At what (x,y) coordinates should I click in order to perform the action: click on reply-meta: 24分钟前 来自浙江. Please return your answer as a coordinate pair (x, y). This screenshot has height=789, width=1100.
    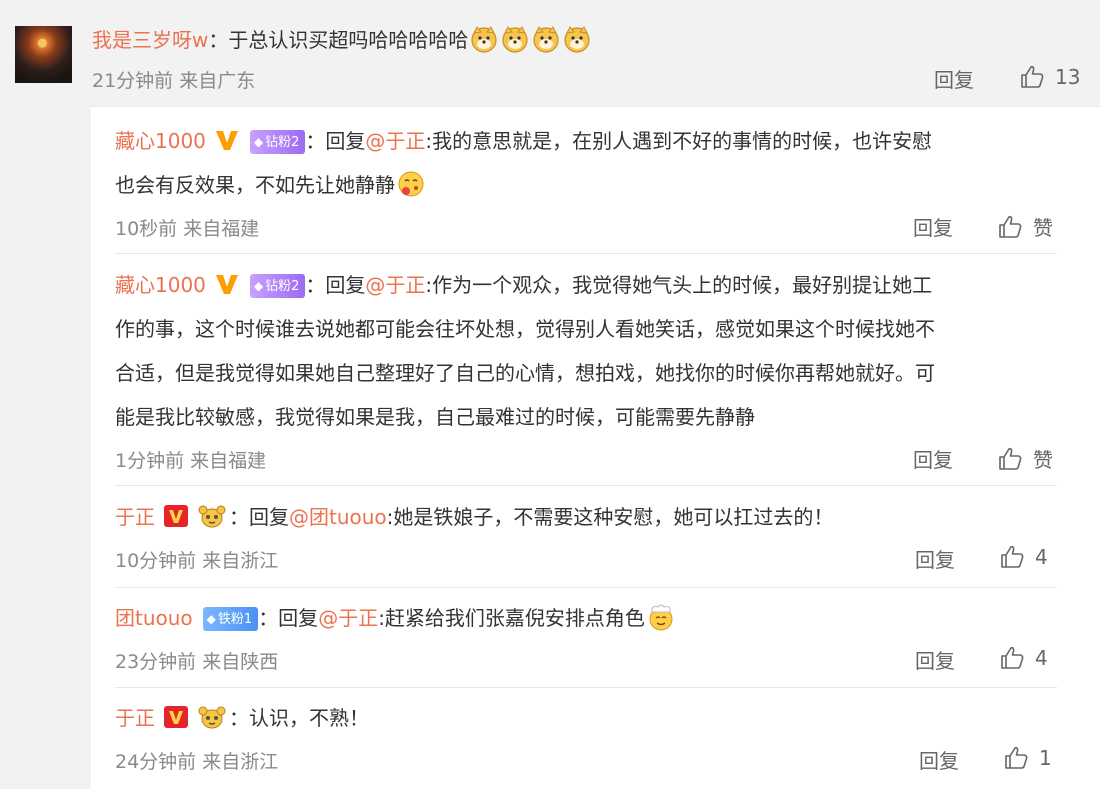
    Looking at the image, I should click on (197, 762).